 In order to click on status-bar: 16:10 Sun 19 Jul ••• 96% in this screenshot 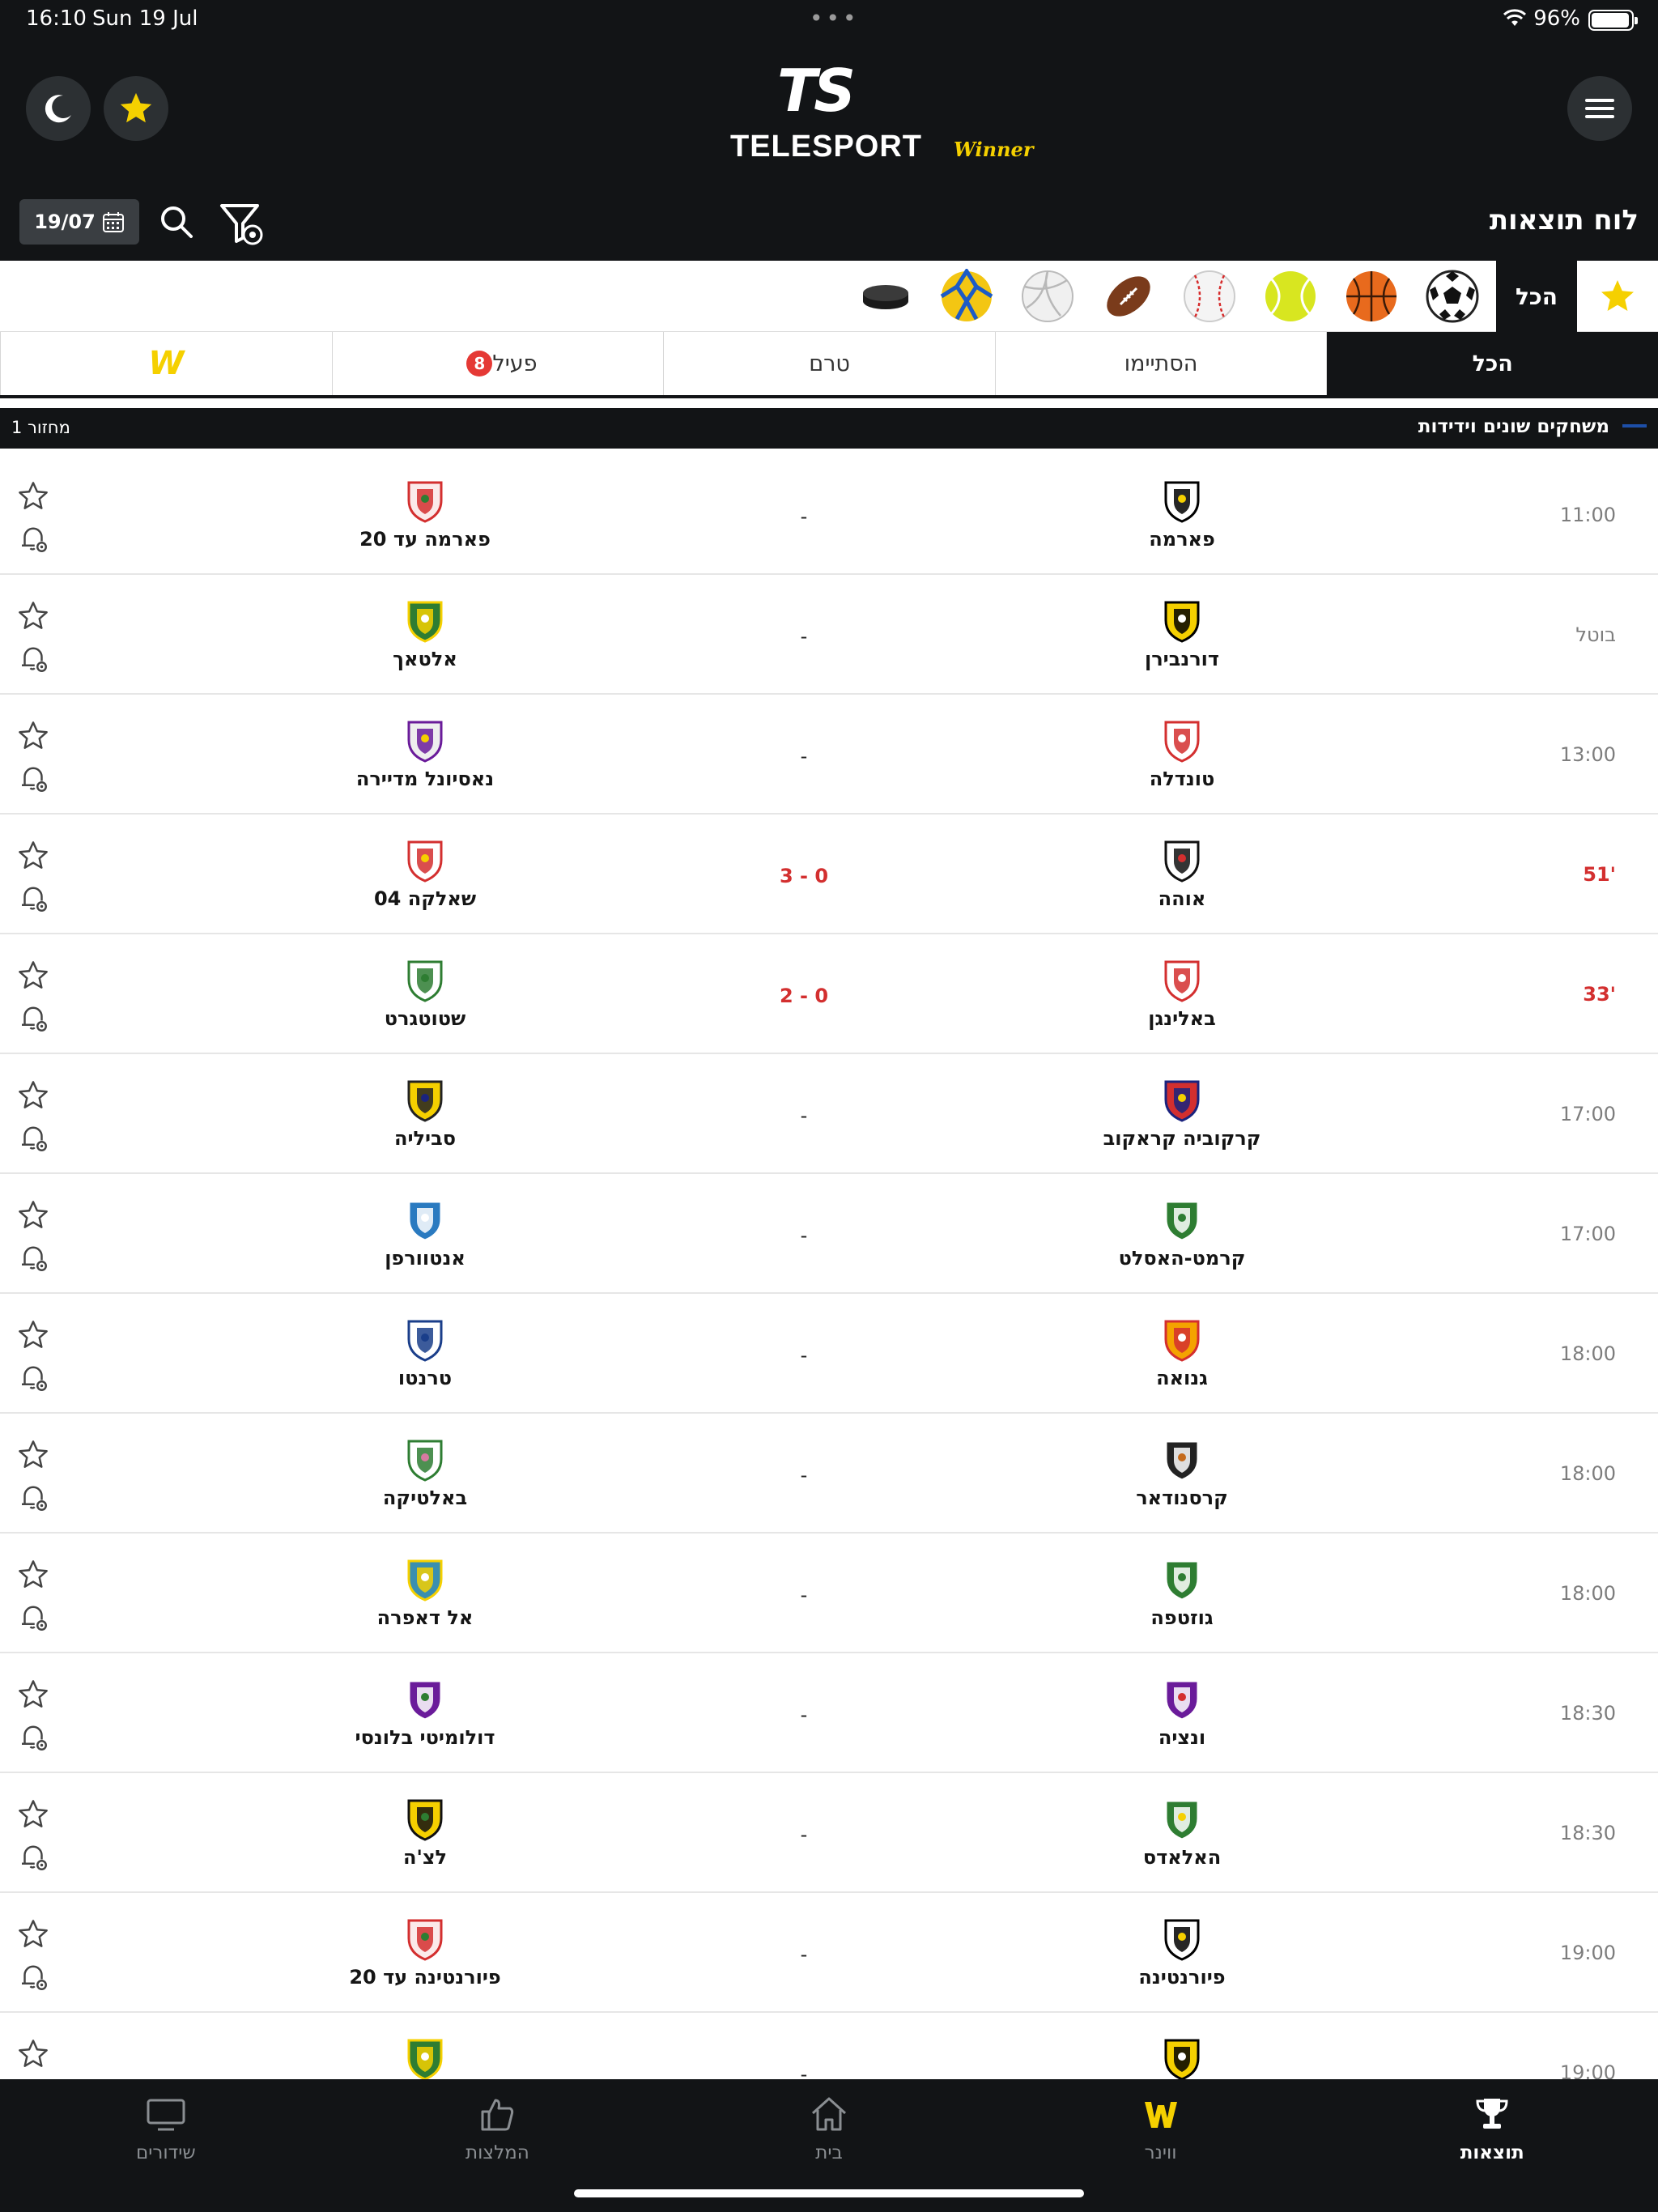, I will do `click(829, 19)`.